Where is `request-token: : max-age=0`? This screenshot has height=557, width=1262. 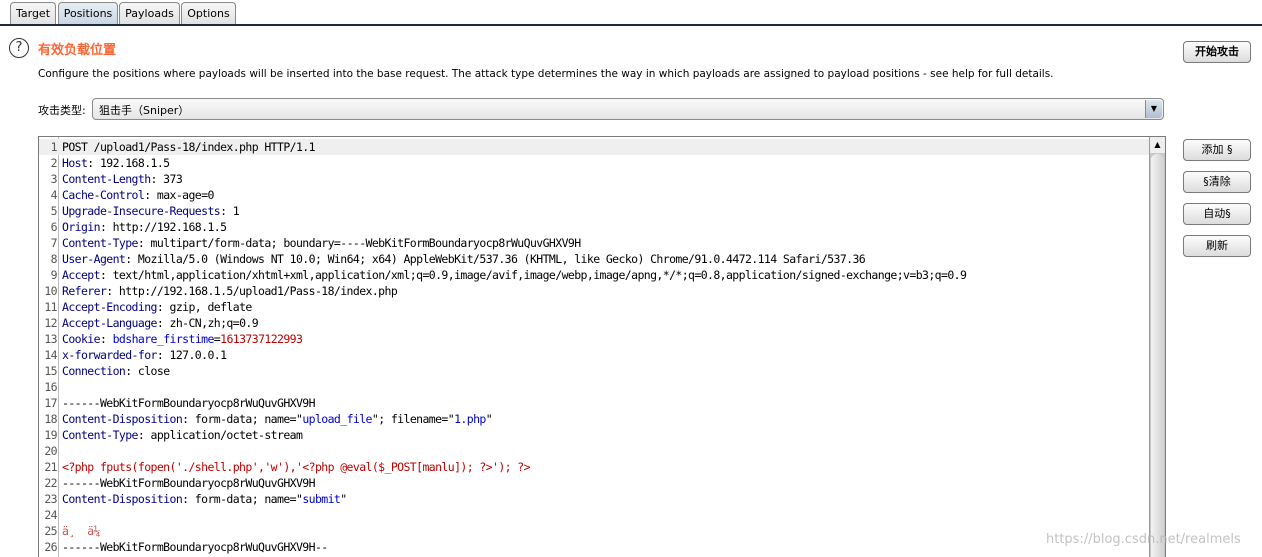 request-token: : max-age=0 is located at coordinates (179, 195).